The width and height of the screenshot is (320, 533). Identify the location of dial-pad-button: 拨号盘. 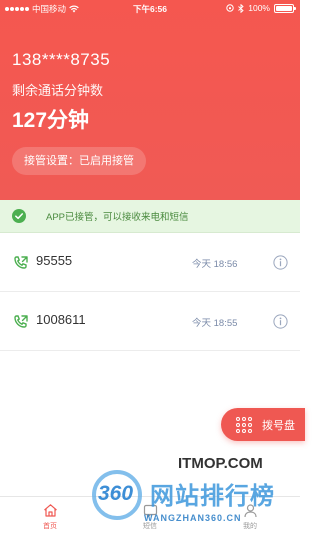
(263, 424).